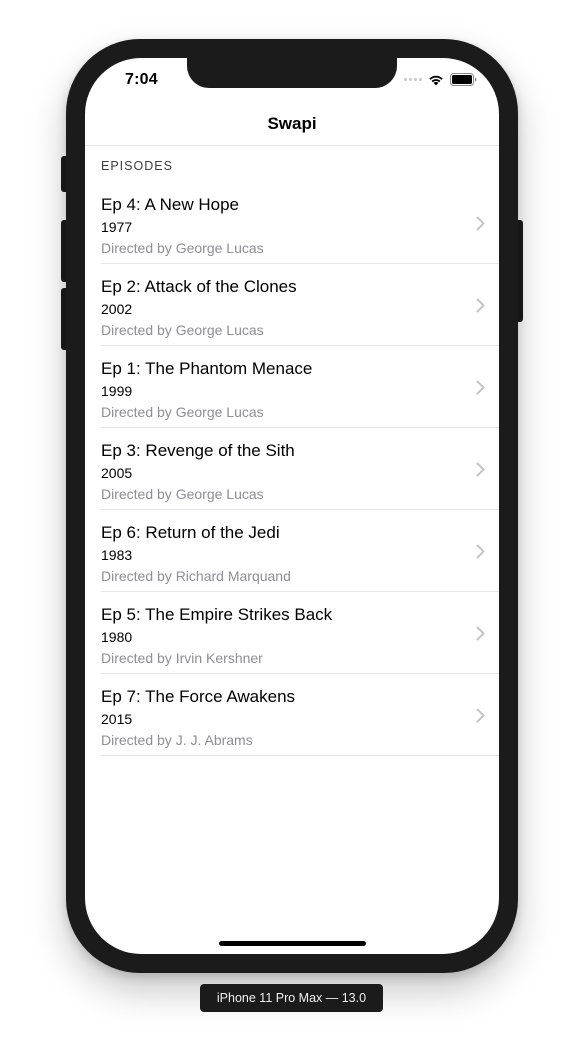  What do you see at coordinates (292, 73) in the screenshot?
I see `notch` at bounding box center [292, 73].